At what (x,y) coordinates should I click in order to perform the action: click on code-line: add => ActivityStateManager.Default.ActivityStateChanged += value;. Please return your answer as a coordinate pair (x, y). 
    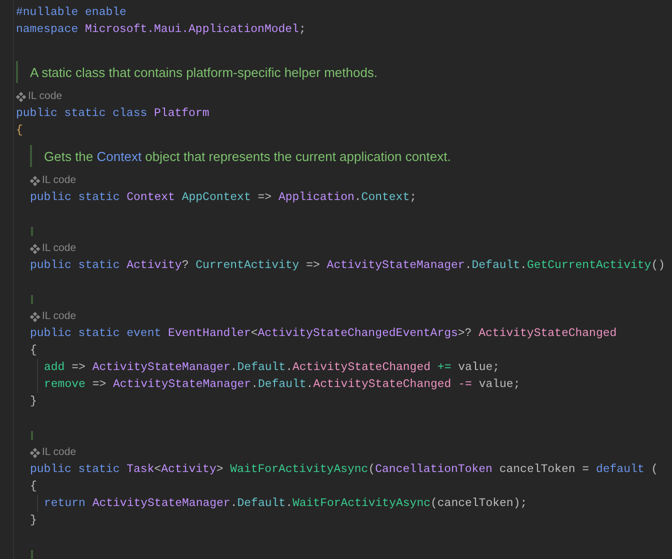
    Looking at the image, I should click on (272, 368).